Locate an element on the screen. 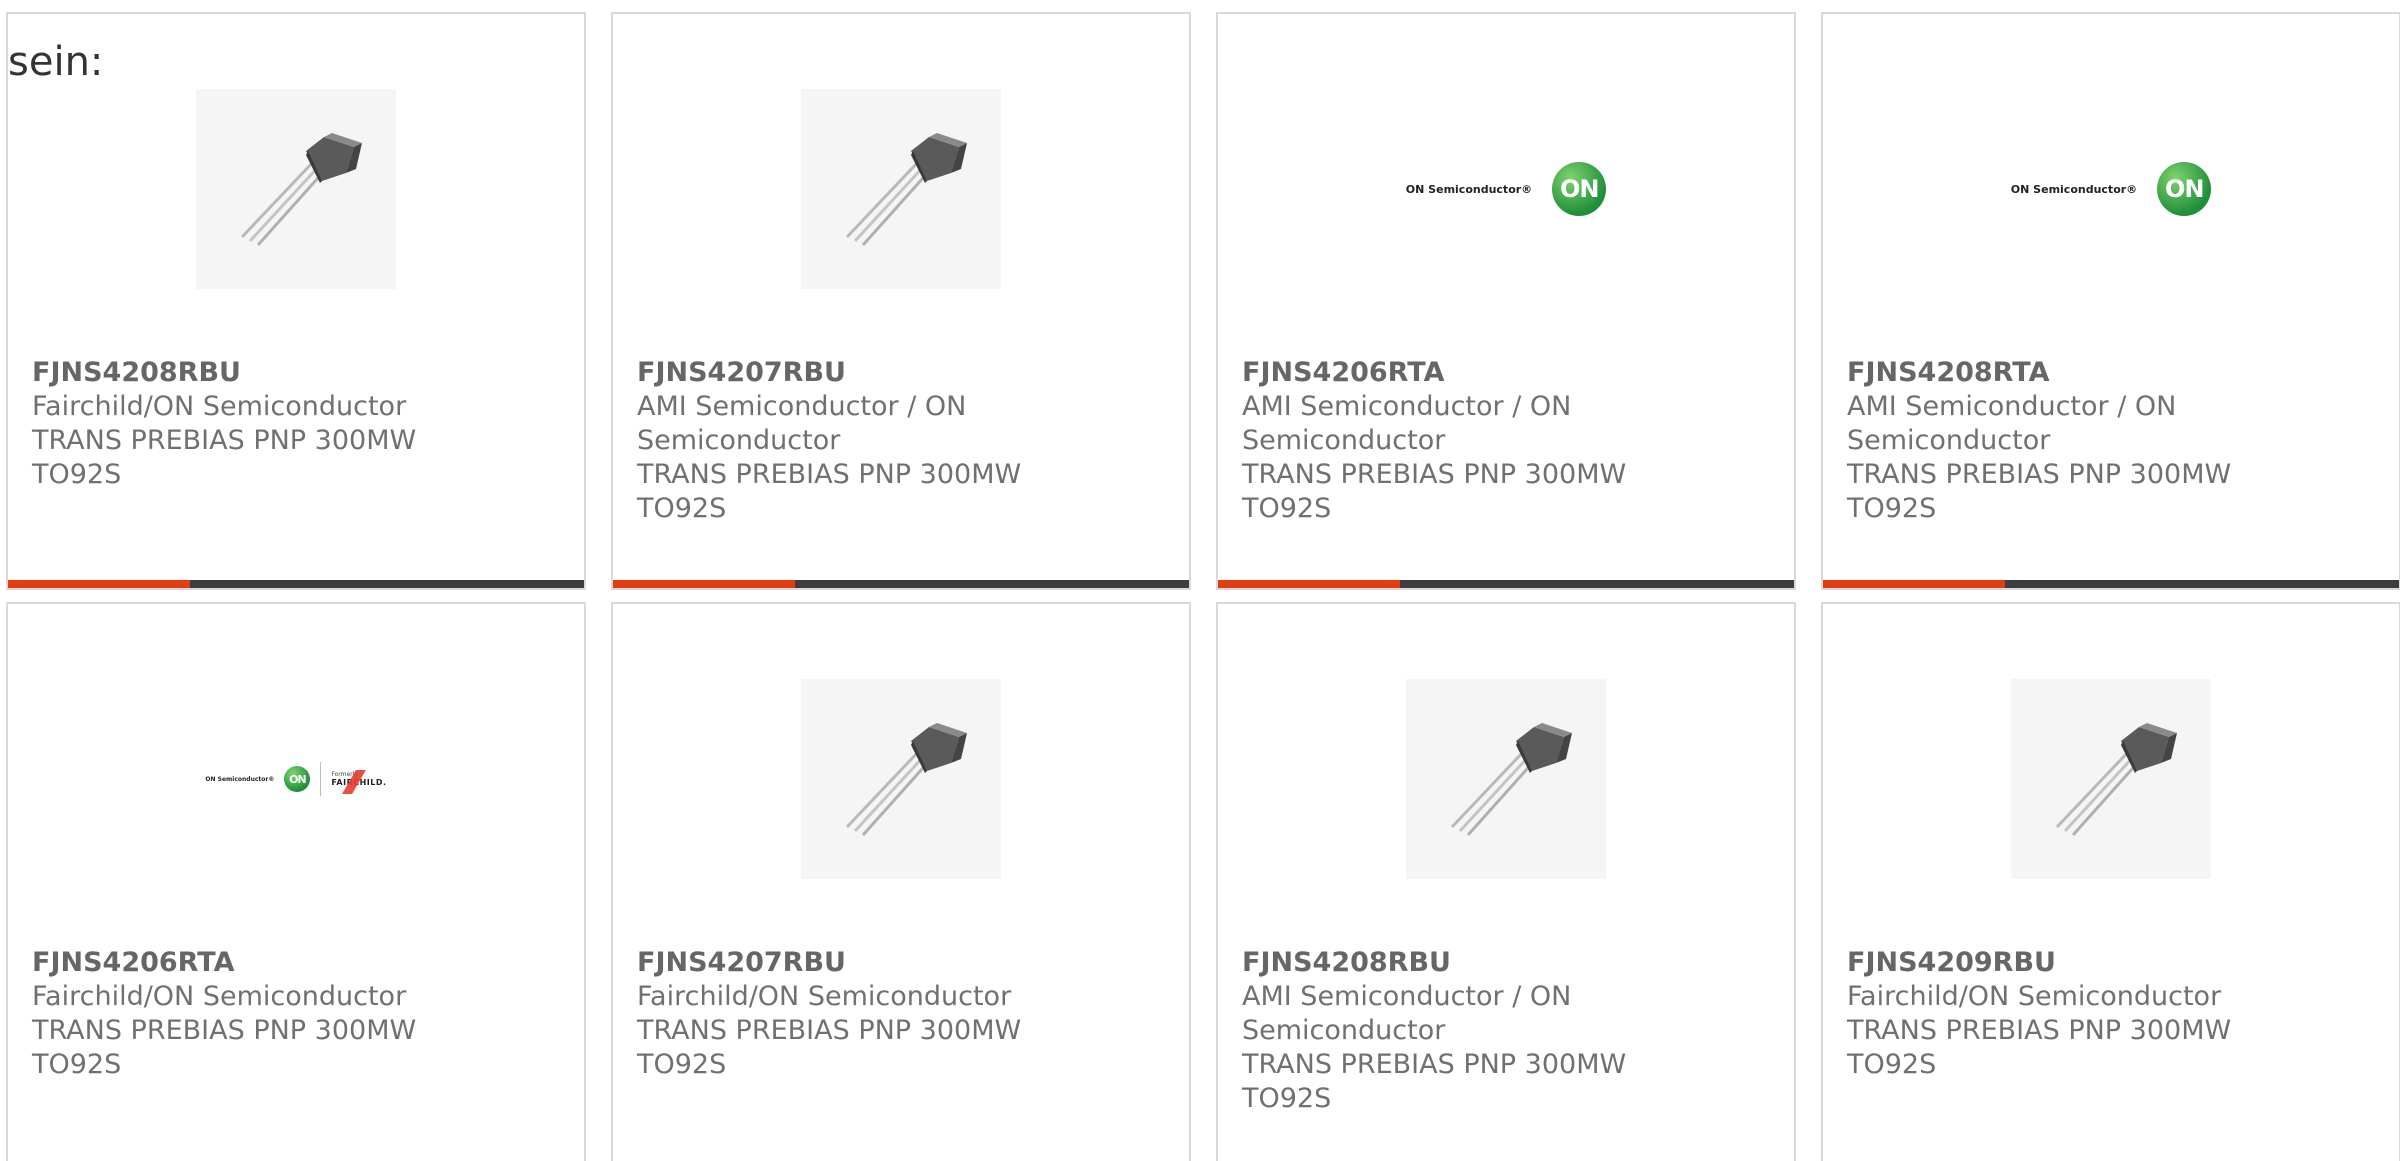 The width and height of the screenshot is (2400, 1161). on-fairchild-logo: ON Semiconductor® ON Formerly FAIRCHILD. is located at coordinates (295, 779).